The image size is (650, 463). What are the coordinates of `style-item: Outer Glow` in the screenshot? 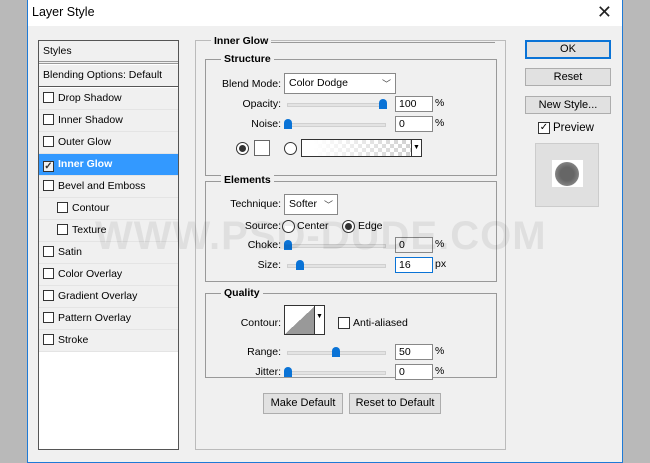 It's located at (108, 143).